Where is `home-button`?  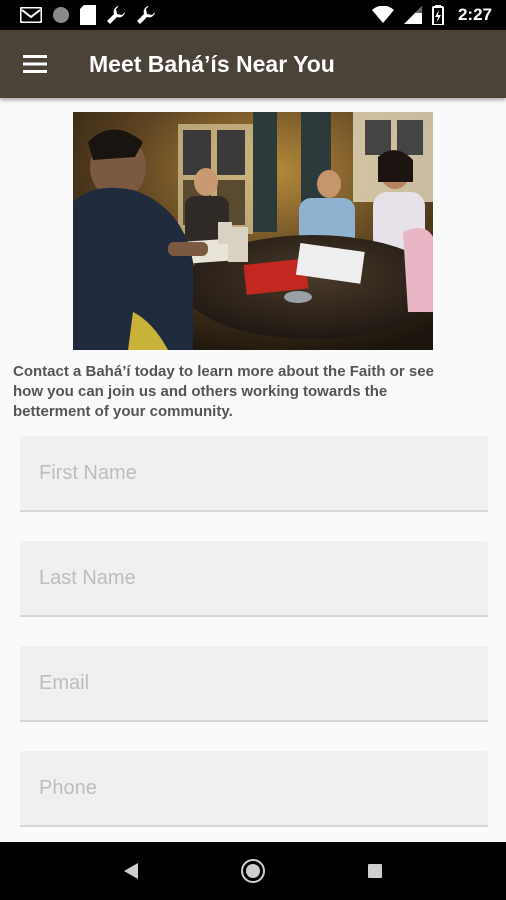 home-button is located at coordinates (253, 871).